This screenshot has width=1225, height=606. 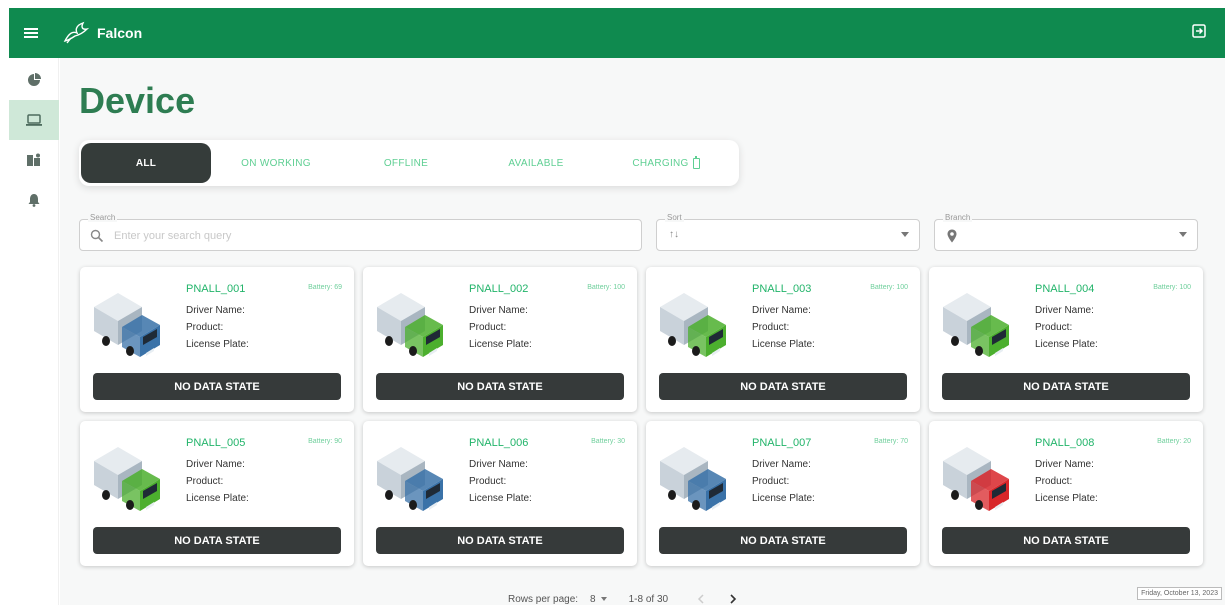 I want to click on next-page-button, so click(x=733, y=599).